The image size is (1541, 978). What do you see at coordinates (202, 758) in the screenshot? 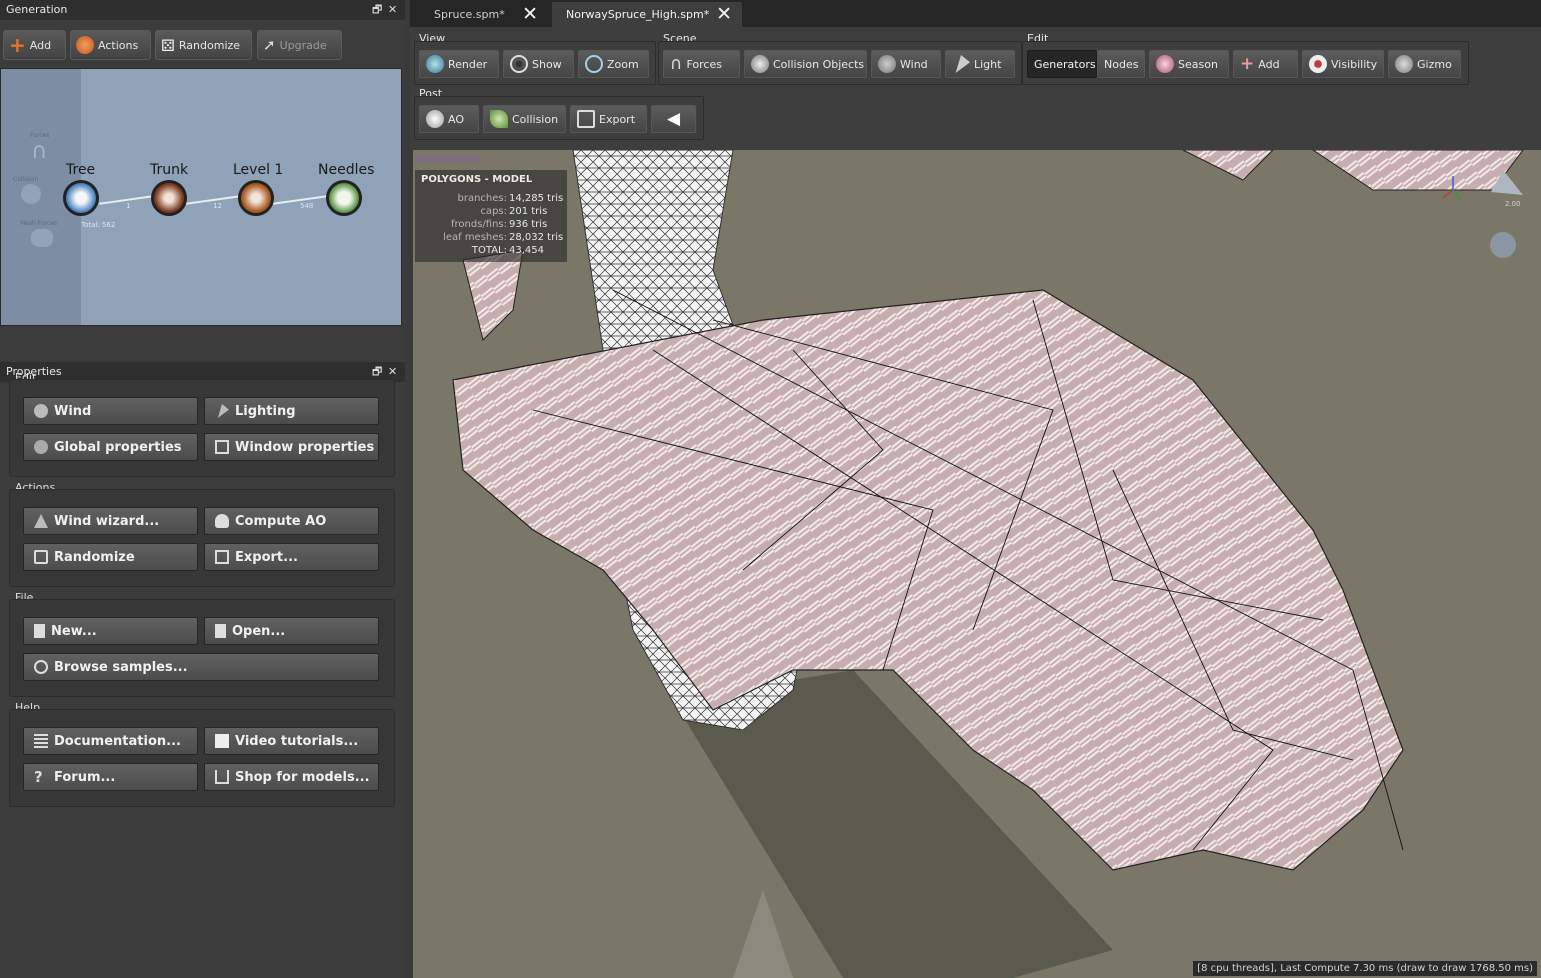
I see `help-group` at bounding box center [202, 758].